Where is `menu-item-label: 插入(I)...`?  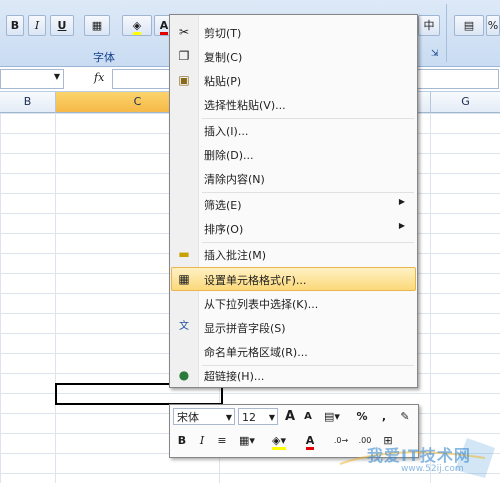 menu-item-label: 插入(I)... is located at coordinates (226, 131).